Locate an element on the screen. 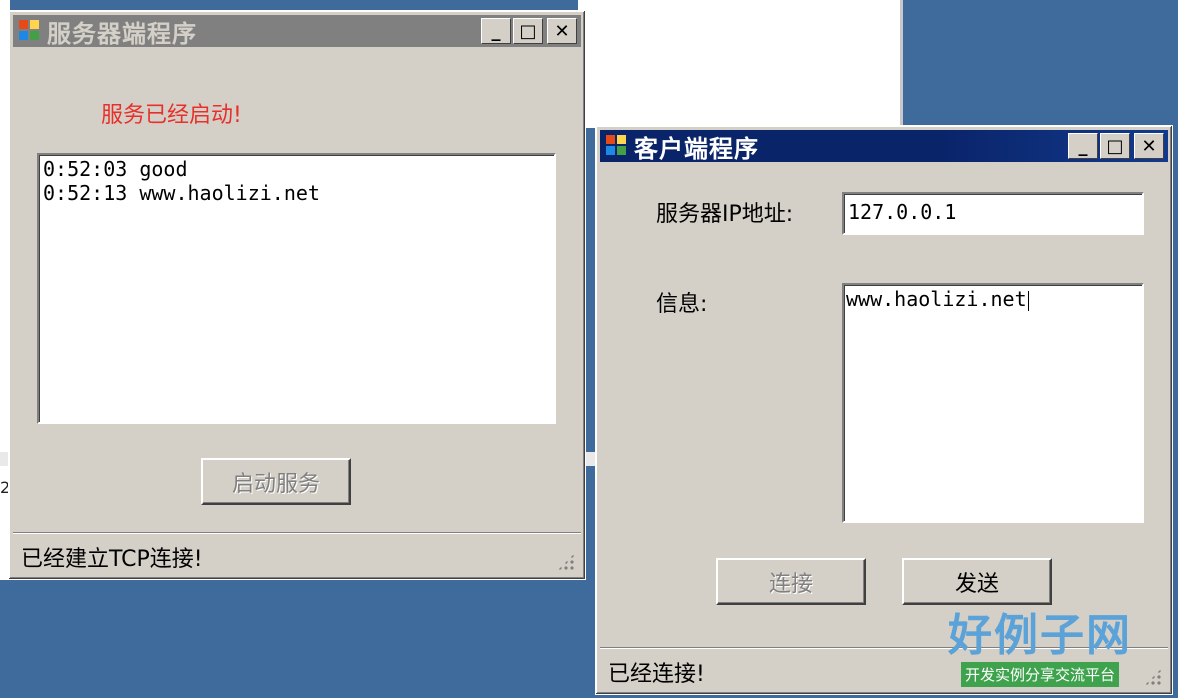 The height and width of the screenshot is (698, 1178). client-status-text: 已经连接! is located at coordinates (656, 674).